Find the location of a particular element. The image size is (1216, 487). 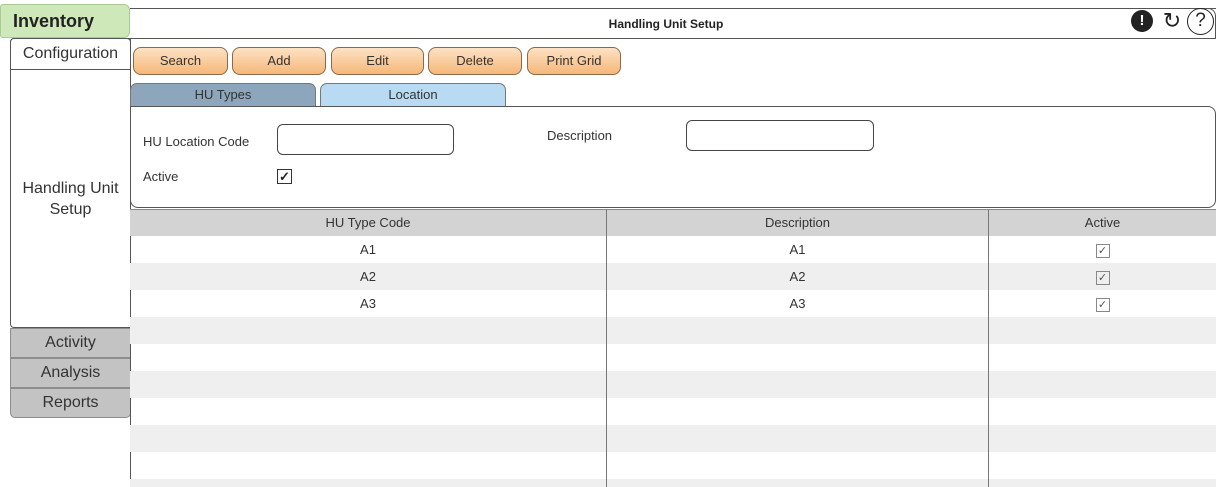

cell-description: A3 is located at coordinates (798, 303).